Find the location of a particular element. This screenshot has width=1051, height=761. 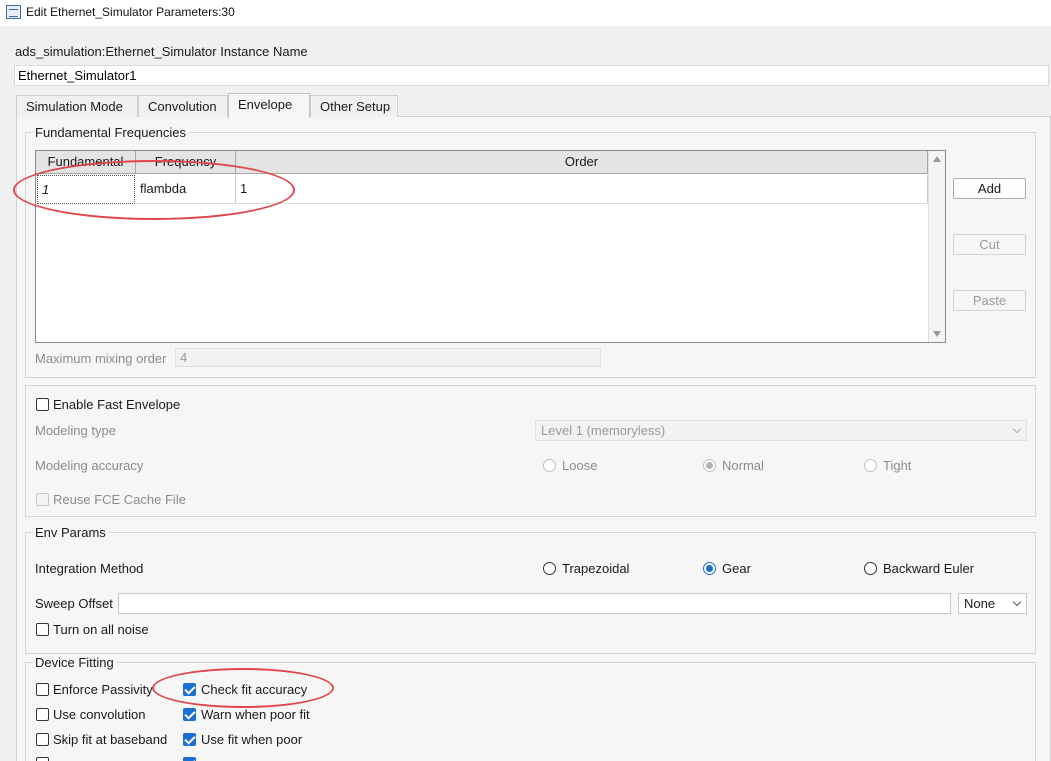

reuse-fce-cache-label: Reuse FCE Cache File is located at coordinates (119, 499).